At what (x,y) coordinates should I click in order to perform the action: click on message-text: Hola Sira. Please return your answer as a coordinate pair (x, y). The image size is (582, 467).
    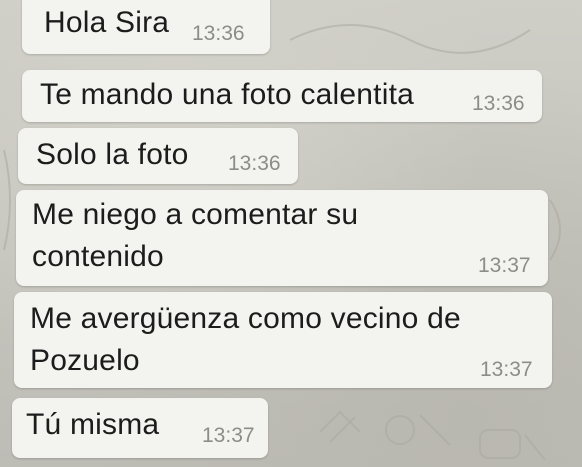
    Looking at the image, I should click on (107, 22).